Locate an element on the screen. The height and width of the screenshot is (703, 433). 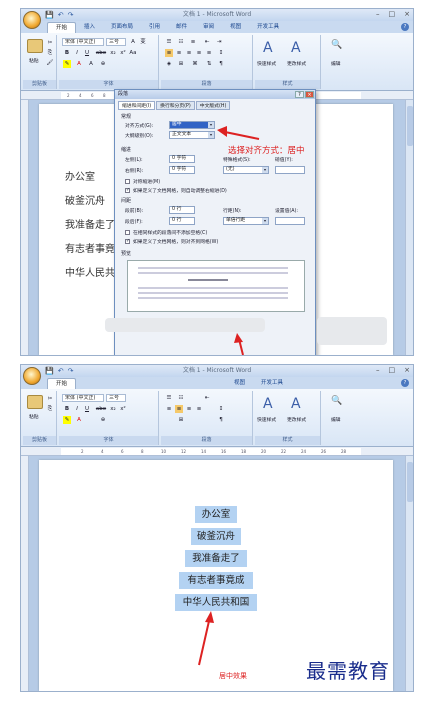
annotation-select-alignment: 选择对齐方式：居中 is located at coordinates (266, 151).